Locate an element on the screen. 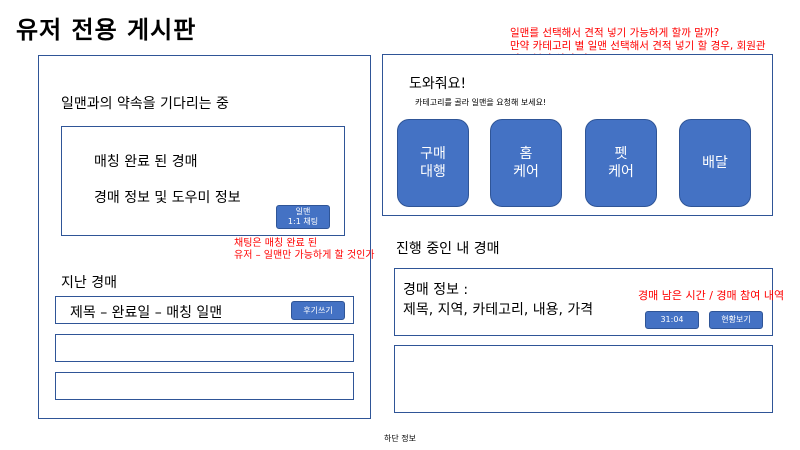 Image resolution: width=800 pixels, height=450 pixels. matched-auction-card: 매칭 완료 된 경매 경매 정보 및 도우미 정보 일맨 1:1 채팅 is located at coordinates (203, 181).